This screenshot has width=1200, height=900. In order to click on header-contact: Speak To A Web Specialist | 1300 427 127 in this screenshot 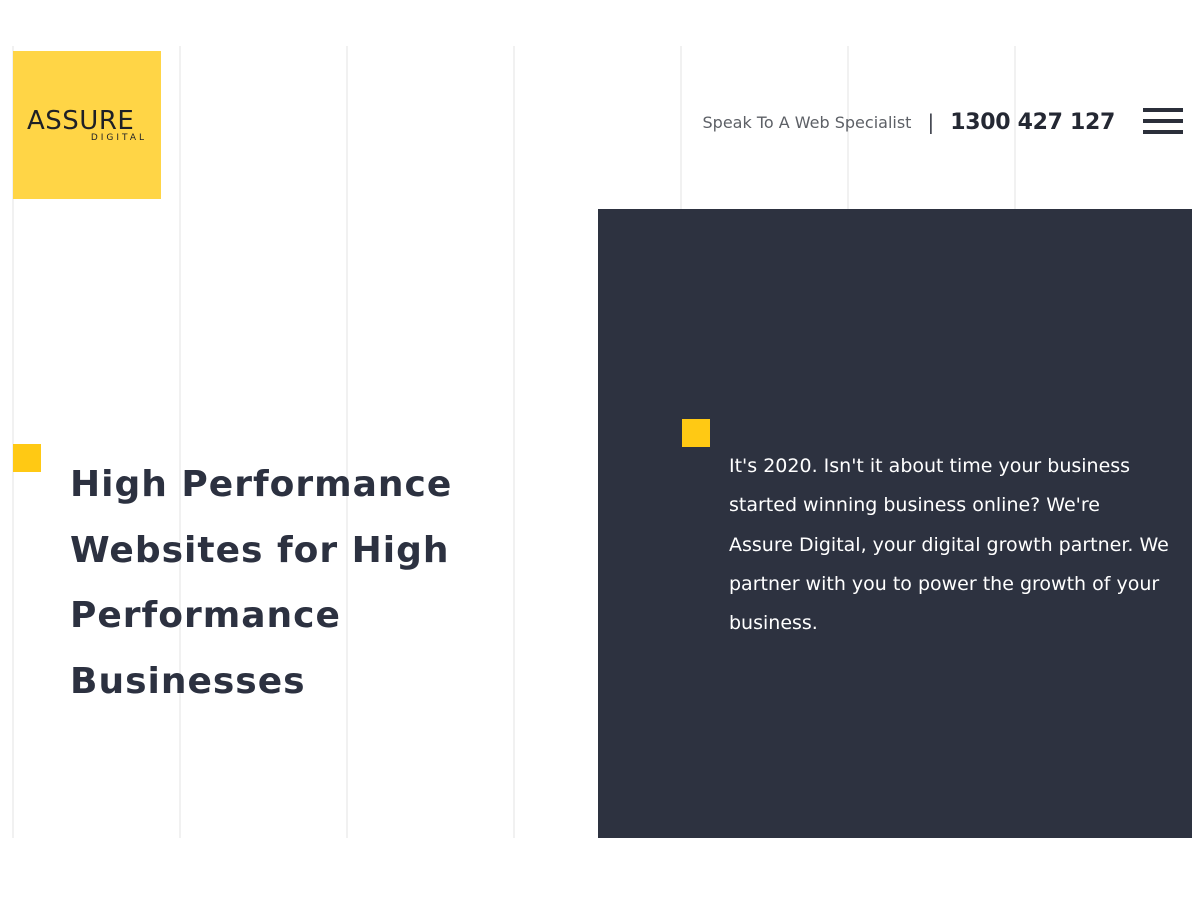, I will do `click(909, 122)`.